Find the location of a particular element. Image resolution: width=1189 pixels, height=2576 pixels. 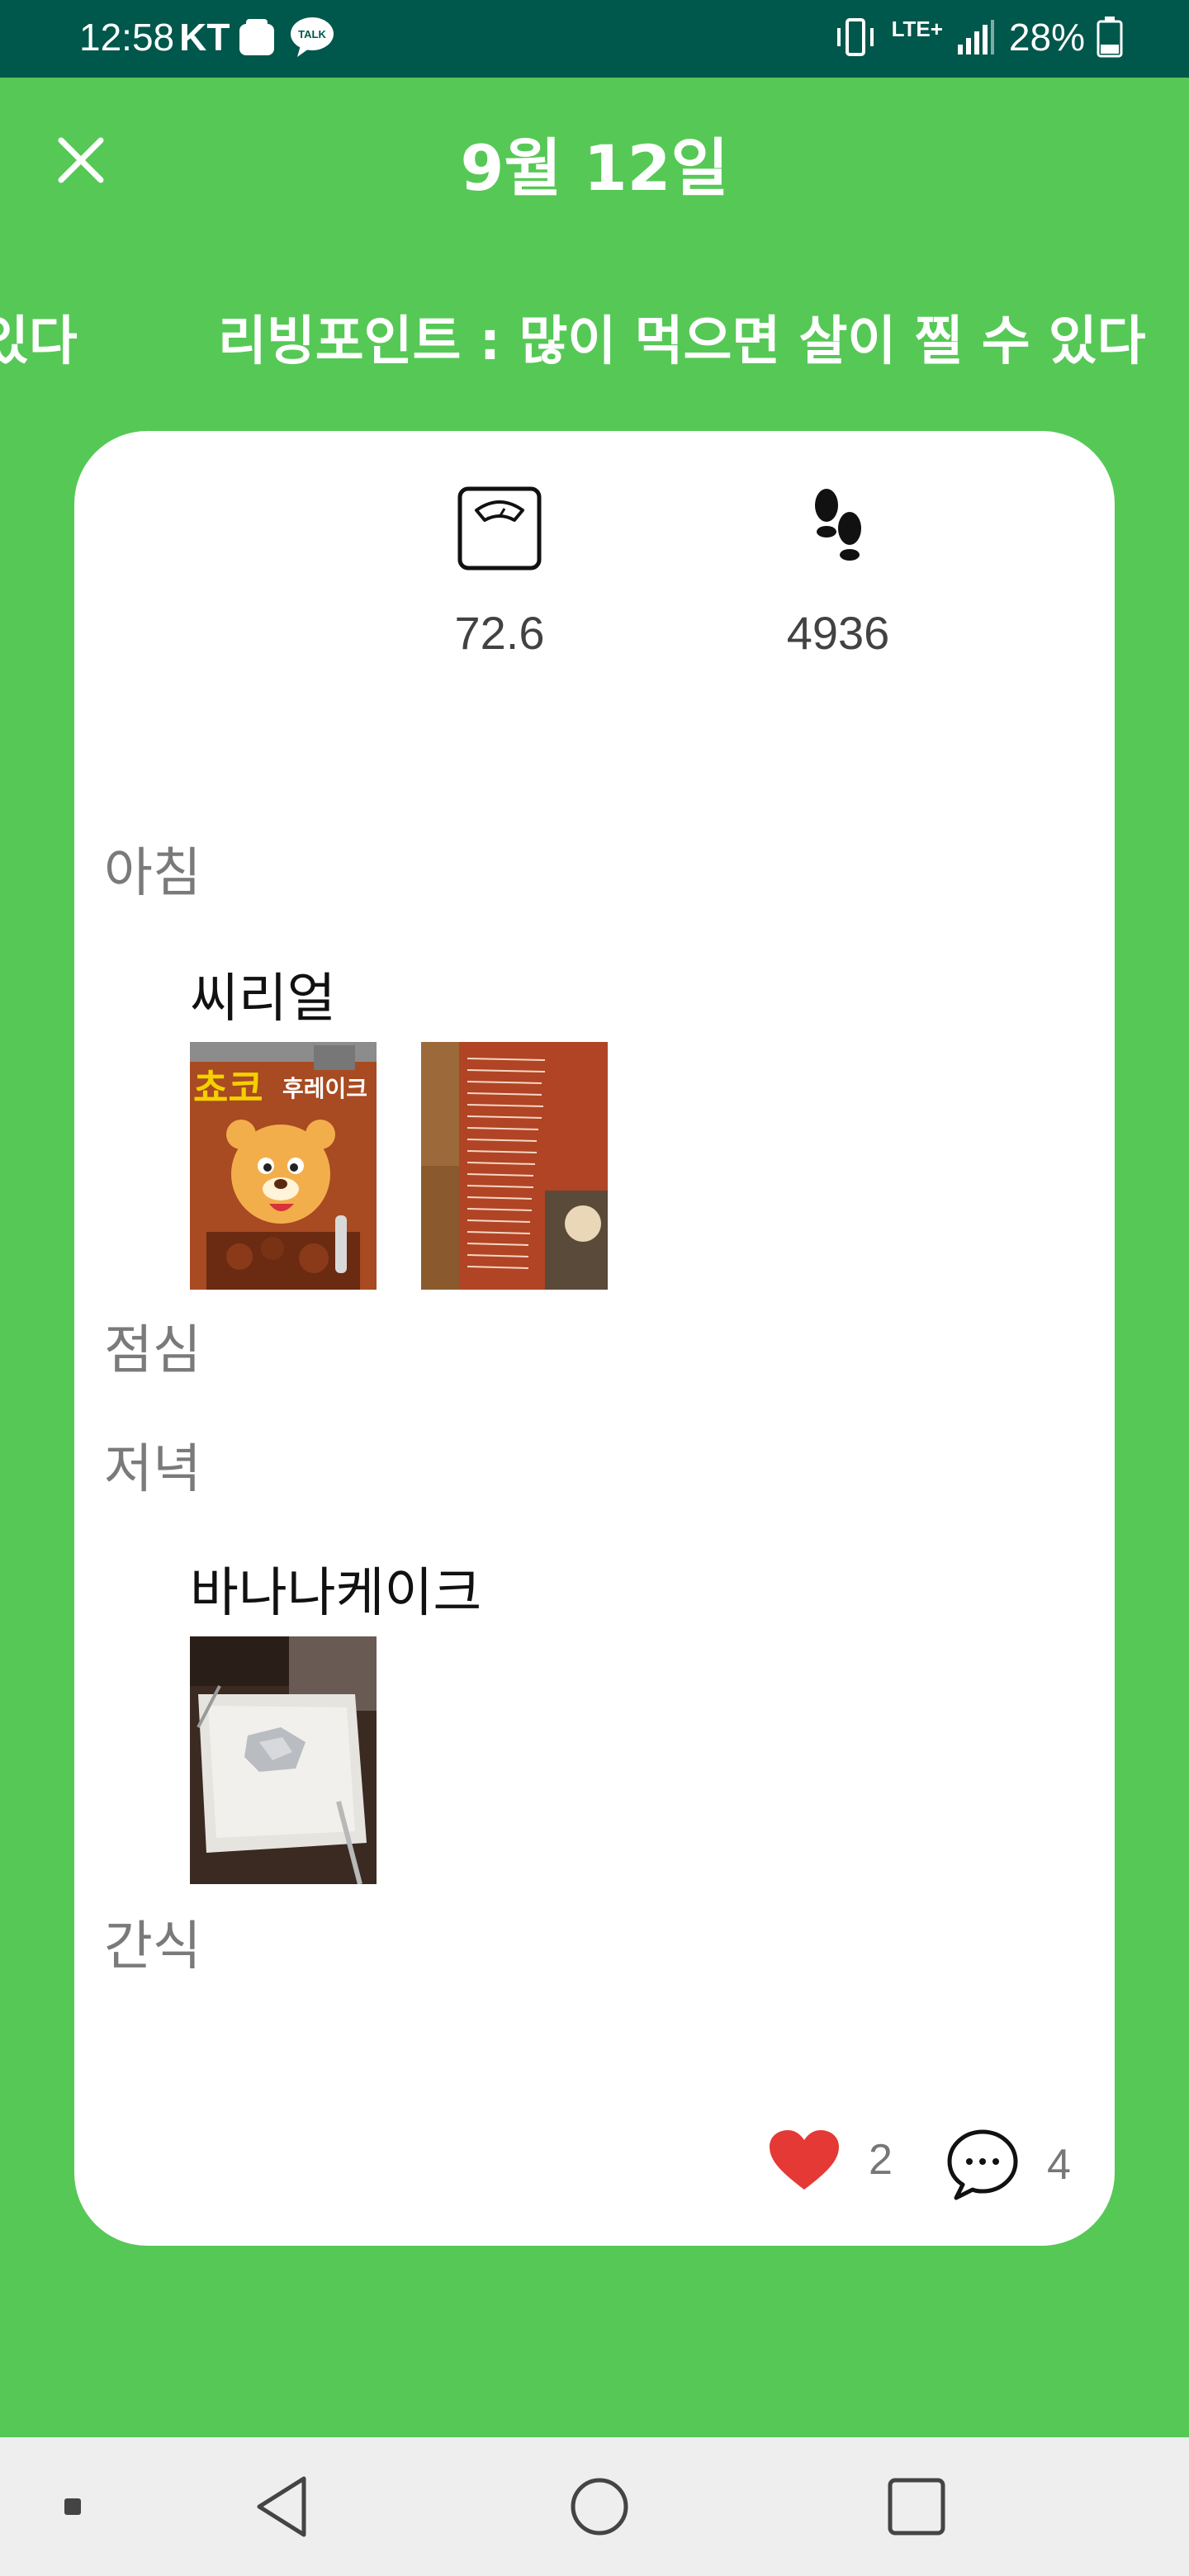

like-count: 2 is located at coordinates (881, 2160).